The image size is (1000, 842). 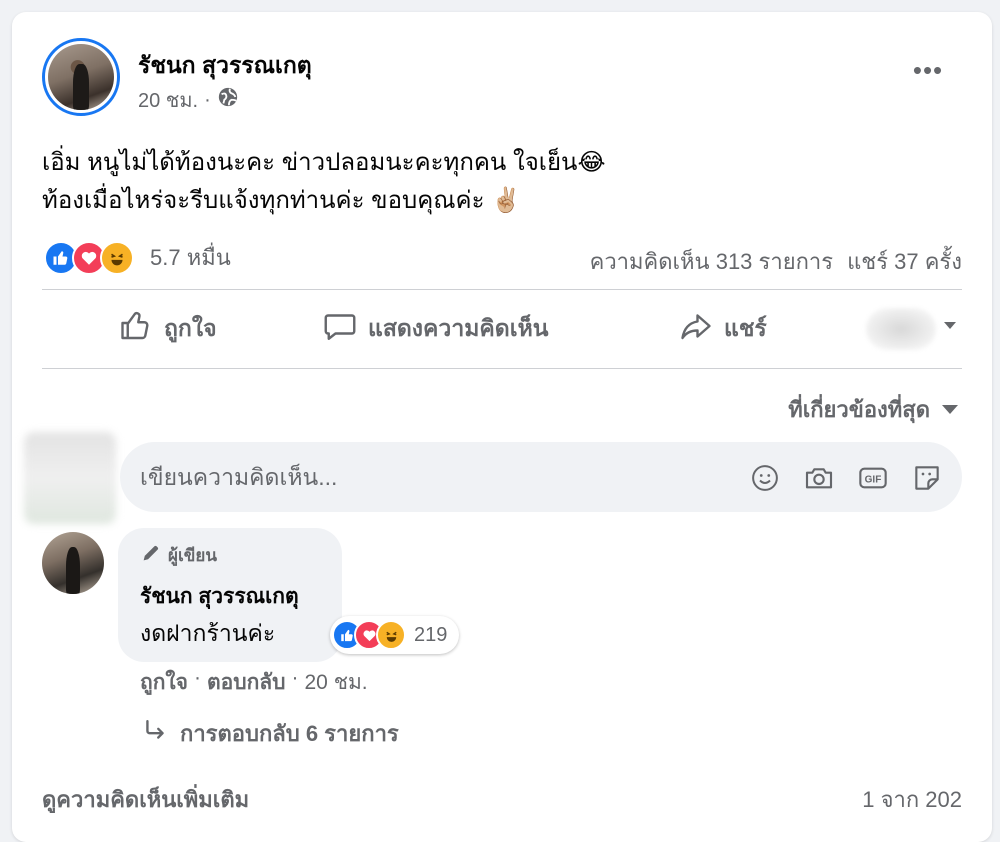 I want to click on svg-text: GIF, so click(x=873, y=480).